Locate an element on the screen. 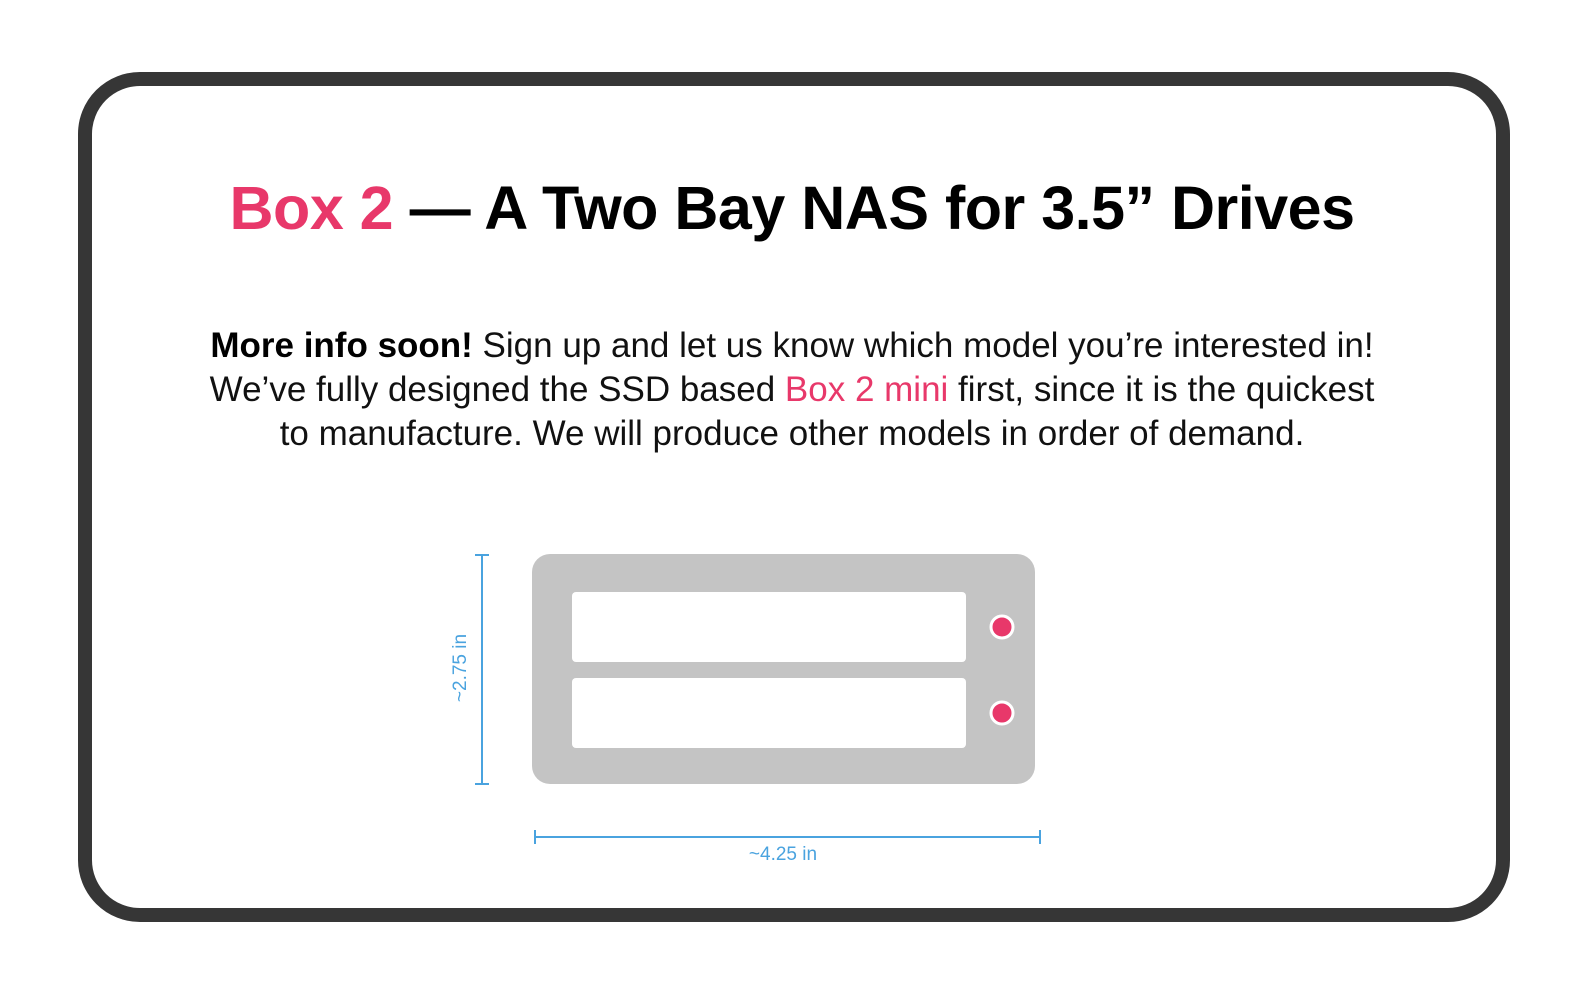  width-dimension is located at coordinates (787, 837).